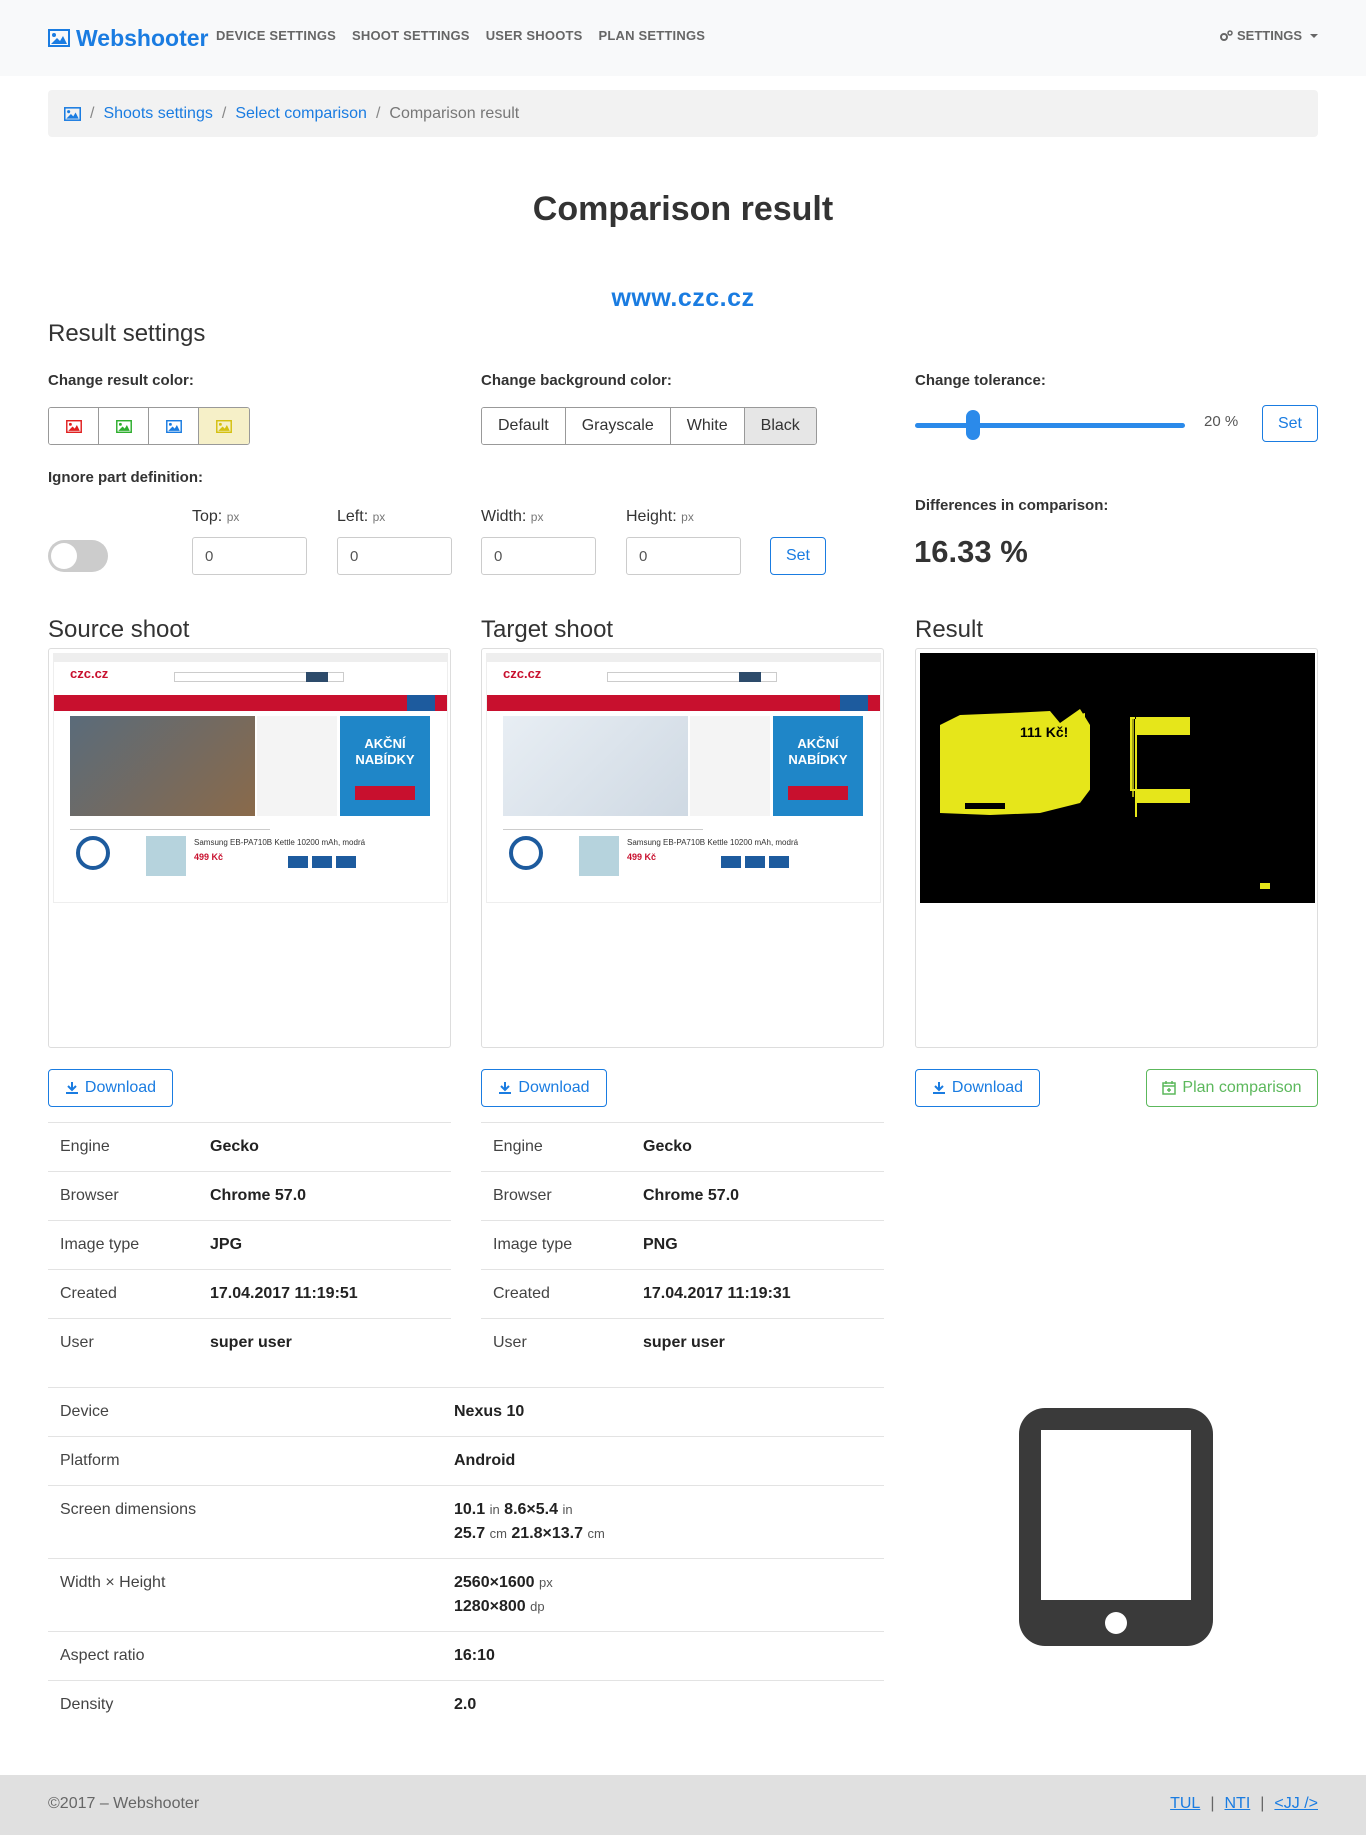  I want to click on bg-black-button: Black, so click(780, 426).